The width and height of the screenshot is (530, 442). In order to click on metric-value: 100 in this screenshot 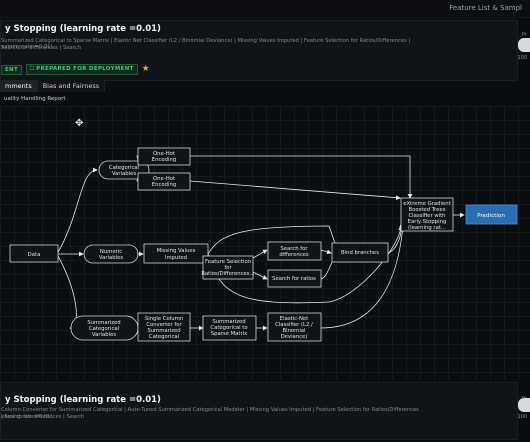, I will do `click(522, 58)`.